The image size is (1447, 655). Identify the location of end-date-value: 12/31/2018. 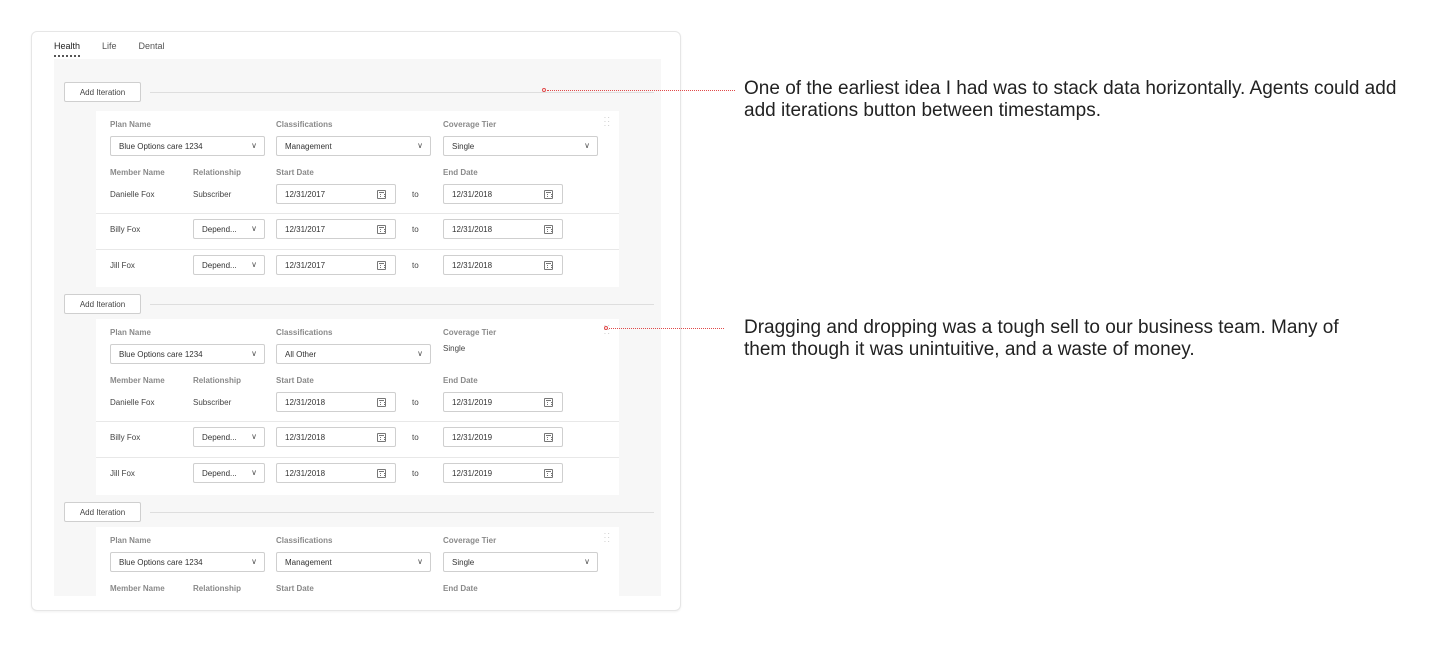
(472, 265).